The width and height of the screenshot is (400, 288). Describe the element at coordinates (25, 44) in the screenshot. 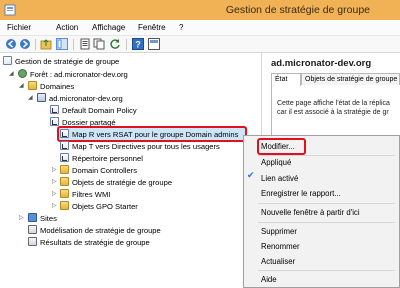

I see `forward-icon` at that location.